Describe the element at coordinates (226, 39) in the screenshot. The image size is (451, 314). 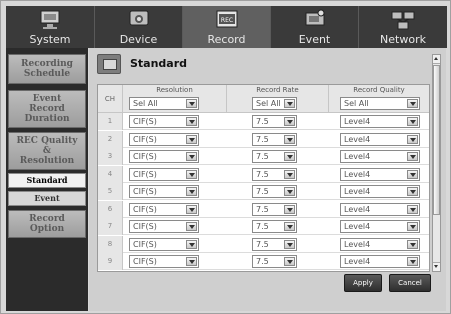
I see `tab-label: Record` at that location.